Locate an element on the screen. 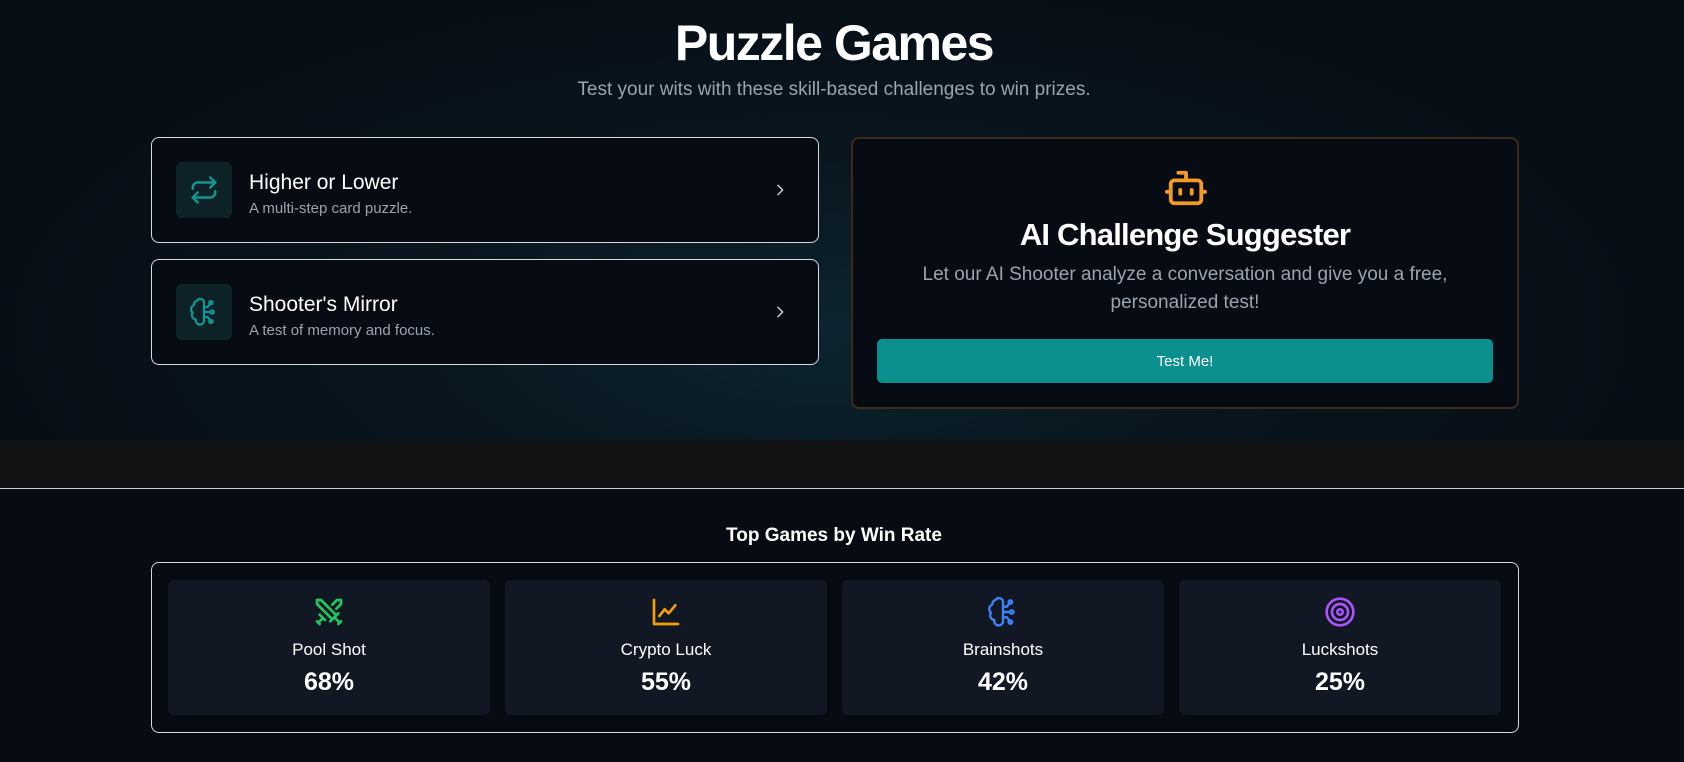 Image resolution: width=1684 pixels, height=762 pixels. game-description: A multi-step card puzzle. is located at coordinates (331, 208).